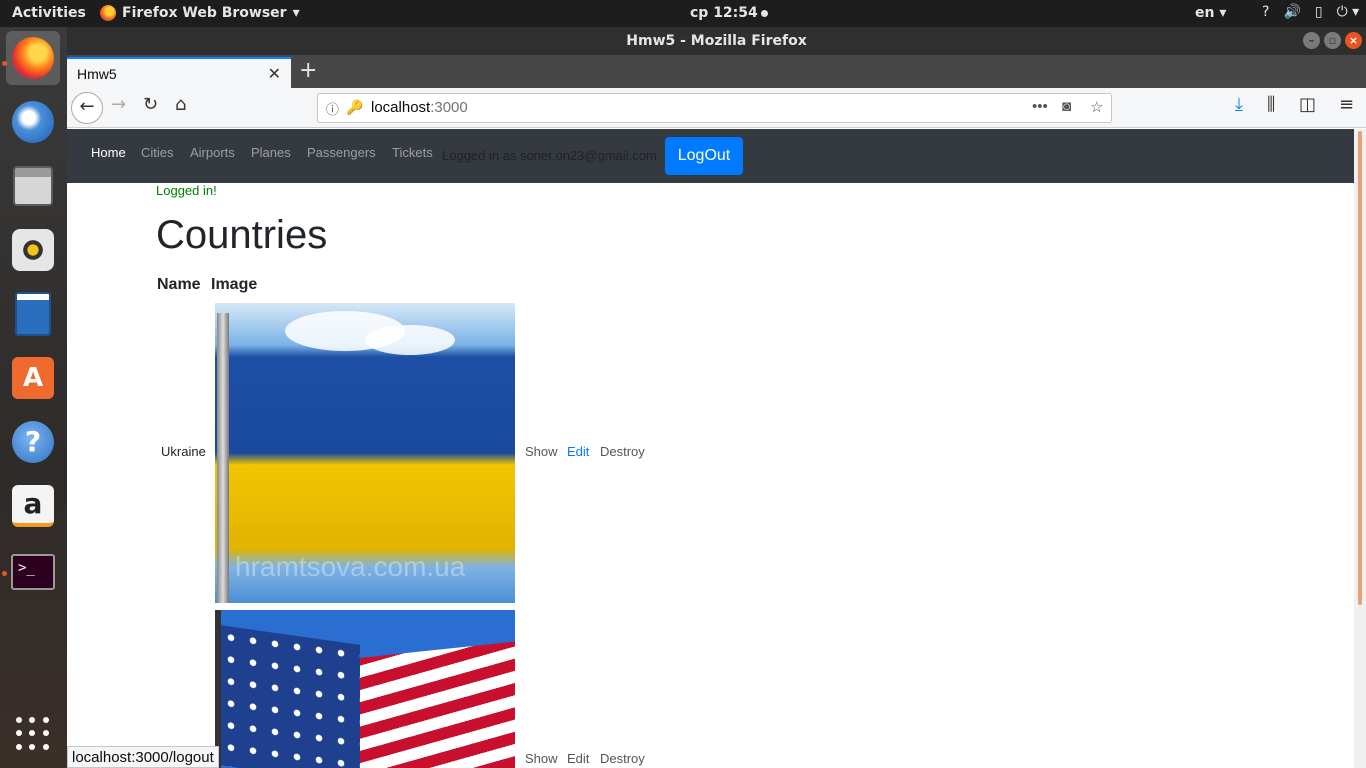 This screenshot has height=768, width=1366. I want to click on column-header-name: Name, so click(179, 284).